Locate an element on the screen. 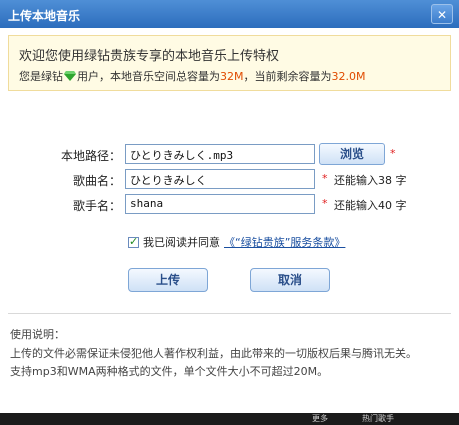 This screenshot has width=459, height=425. song-label: 歌曲名： is located at coordinates (96, 181).